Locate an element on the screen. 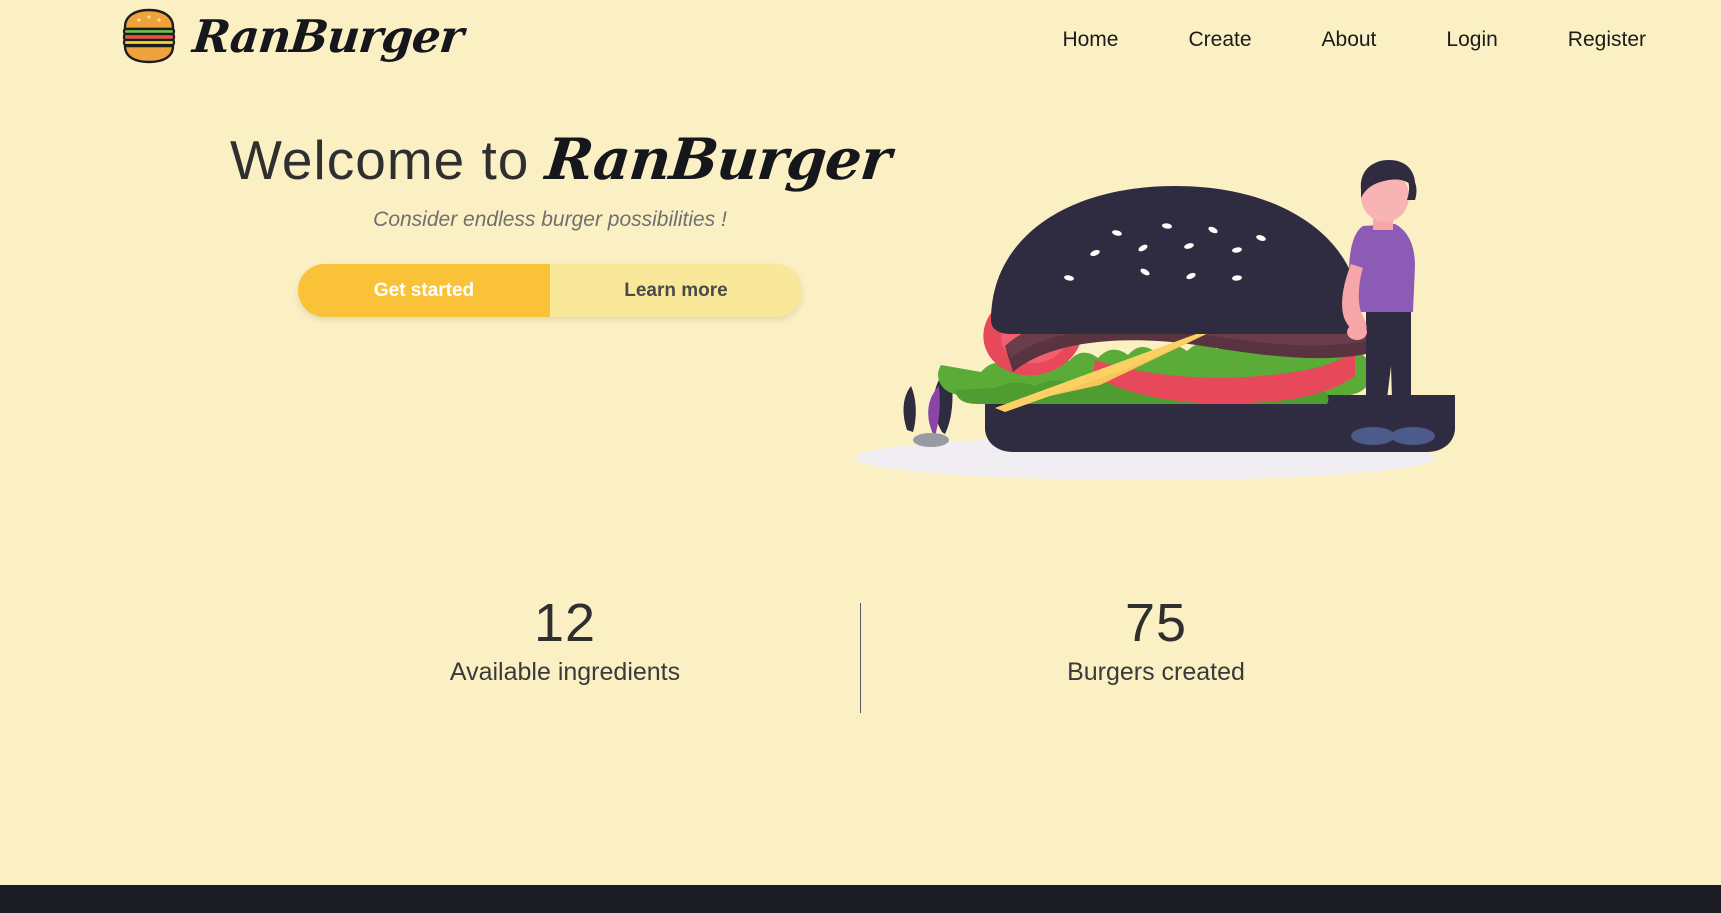 The width and height of the screenshot is (1721, 913). stat-label: Burgers created is located at coordinates (1156, 671).